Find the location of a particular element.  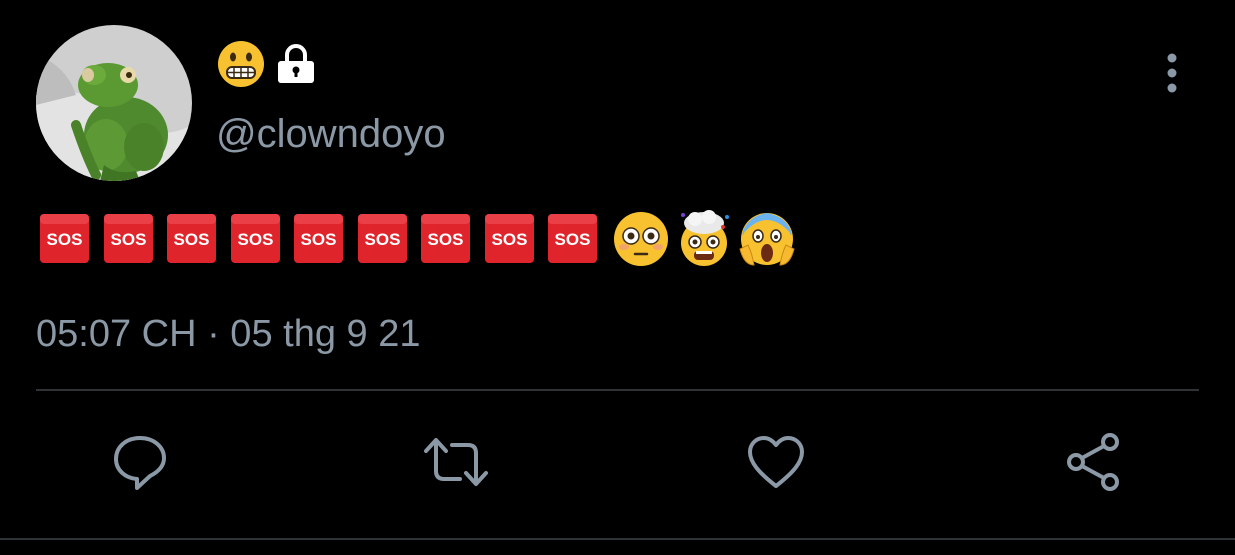

tweet-text: SOS SOS SOS SOS SOS SOS SOS SOS SOS is located at coordinates (420, 238).